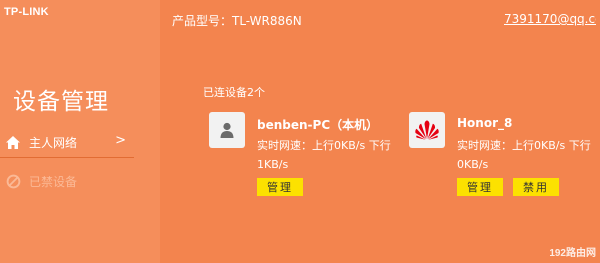 The width and height of the screenshot is (600, 263). What do you see at coordinates (234, 92) in the screenshot?
I see `connected-devices-count: 已连设备2个` at bounding box center [234, 92].